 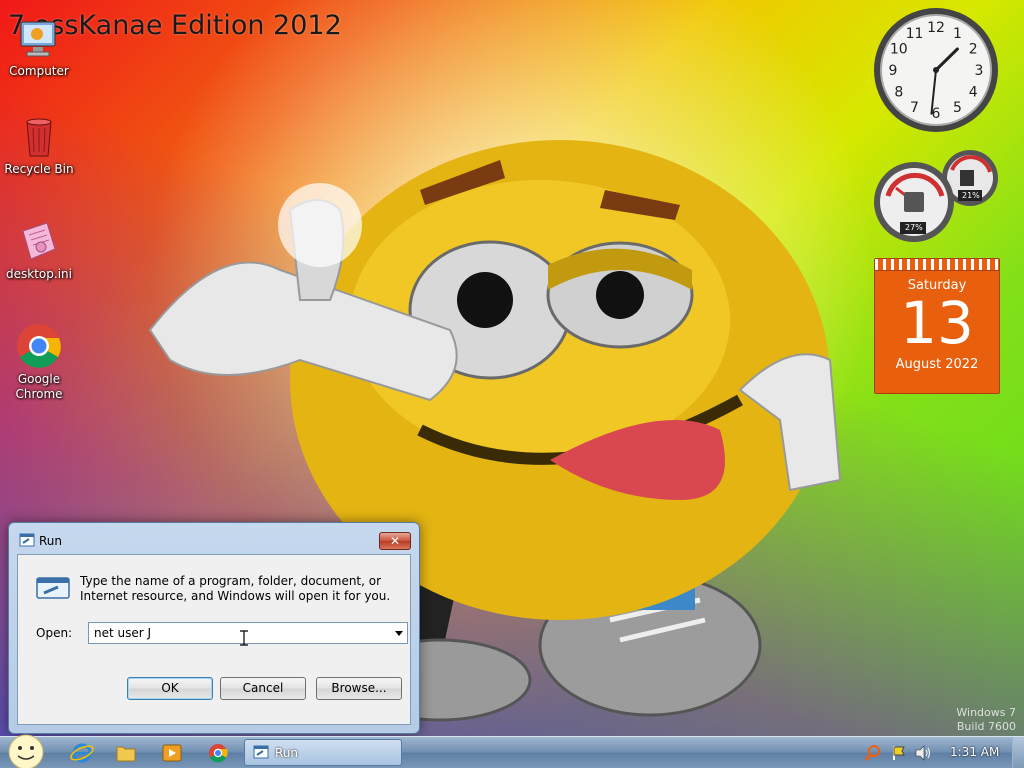 I want to click on settings-file-icon, so click(x=39, y=241).